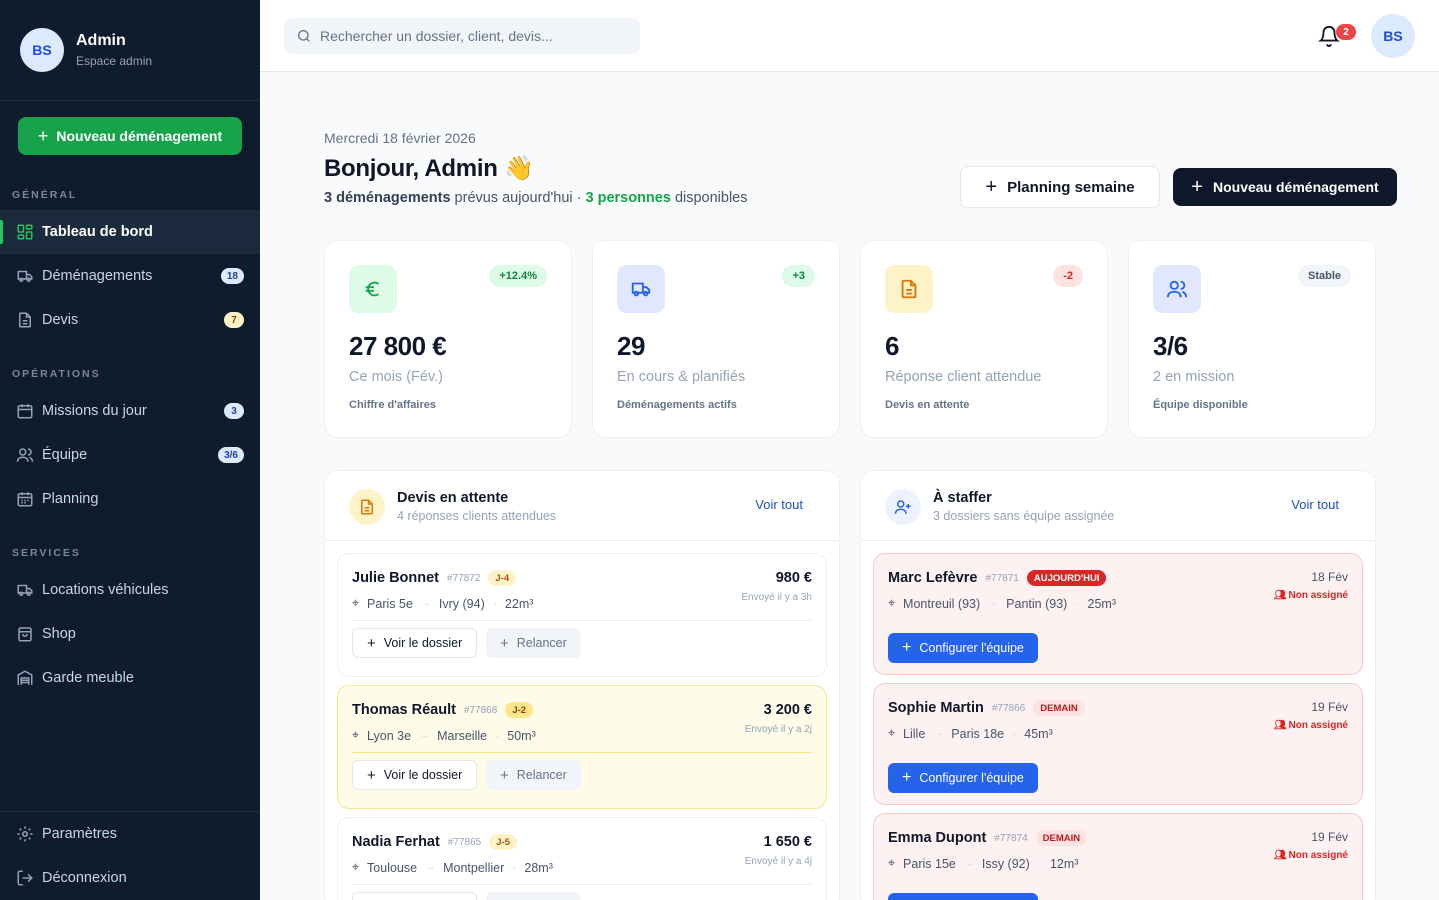 The image size is (1439, 900). What do you see at coordinates (903, 507) in the screenshot?
I see `user-plus-icon` at bounding box center [903, 507].